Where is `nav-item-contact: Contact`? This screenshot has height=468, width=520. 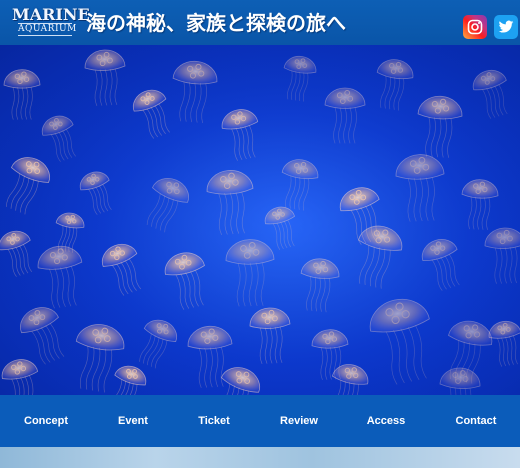 nav-item-contact: Contact is located at coordinates (476, 421).